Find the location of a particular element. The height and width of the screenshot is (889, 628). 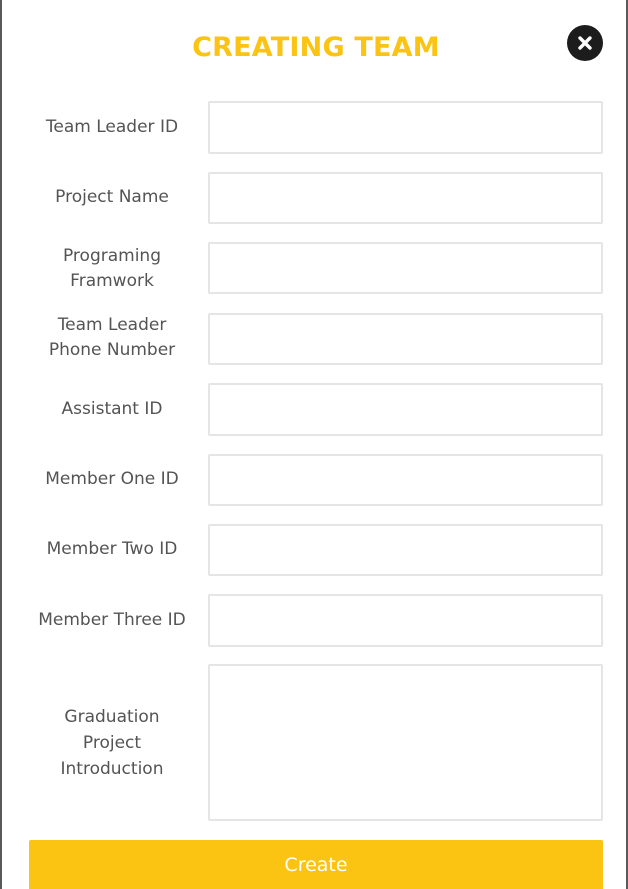

graduation-intro-textarea is located at coordinates (405, 742).